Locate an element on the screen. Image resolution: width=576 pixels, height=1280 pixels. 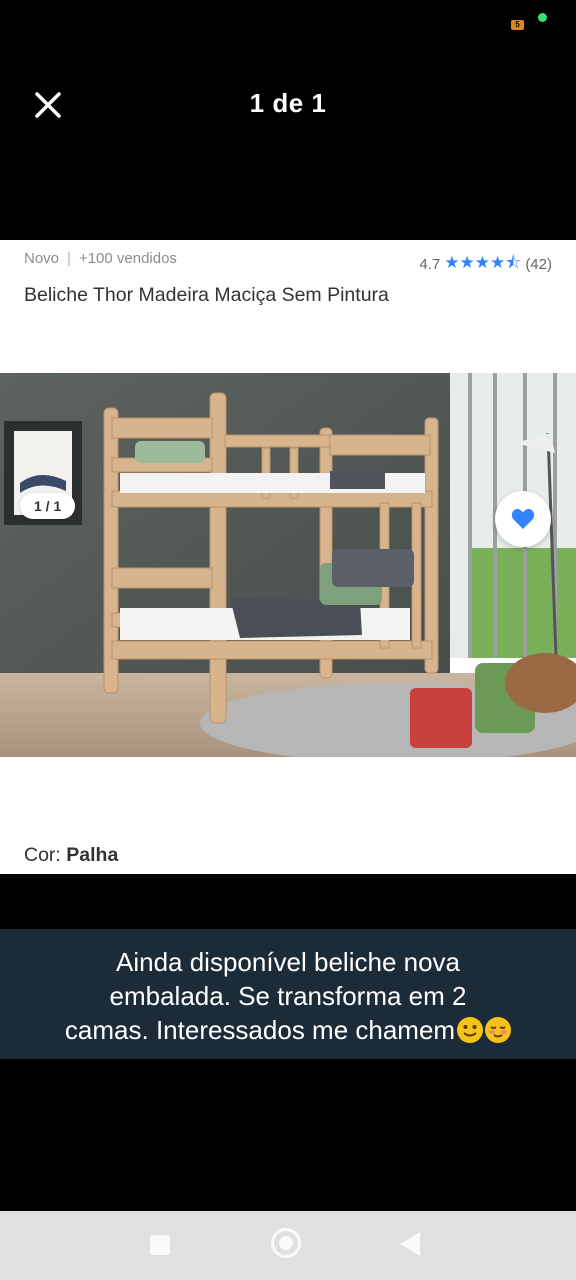
viewer-counter: 1 de 1 is located at coordinates (288, 103).